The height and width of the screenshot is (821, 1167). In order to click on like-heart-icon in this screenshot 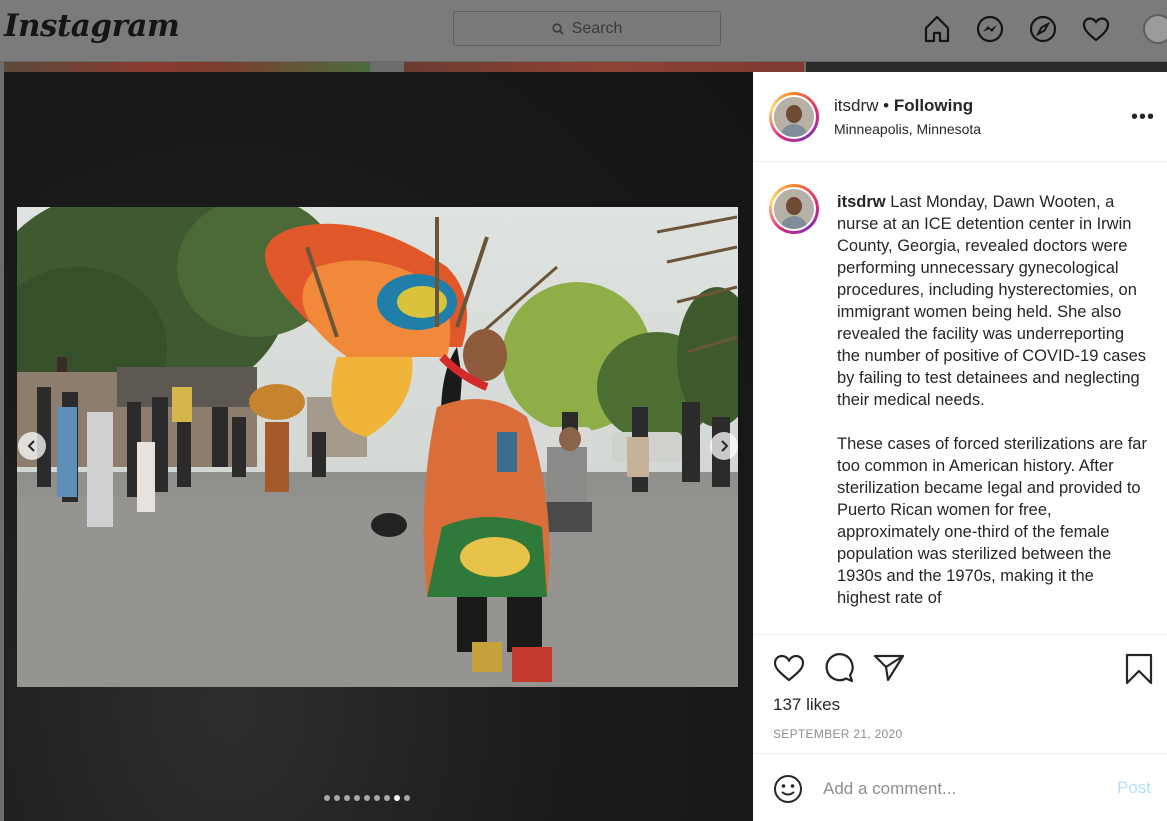, I will do `click(789, 668)`.